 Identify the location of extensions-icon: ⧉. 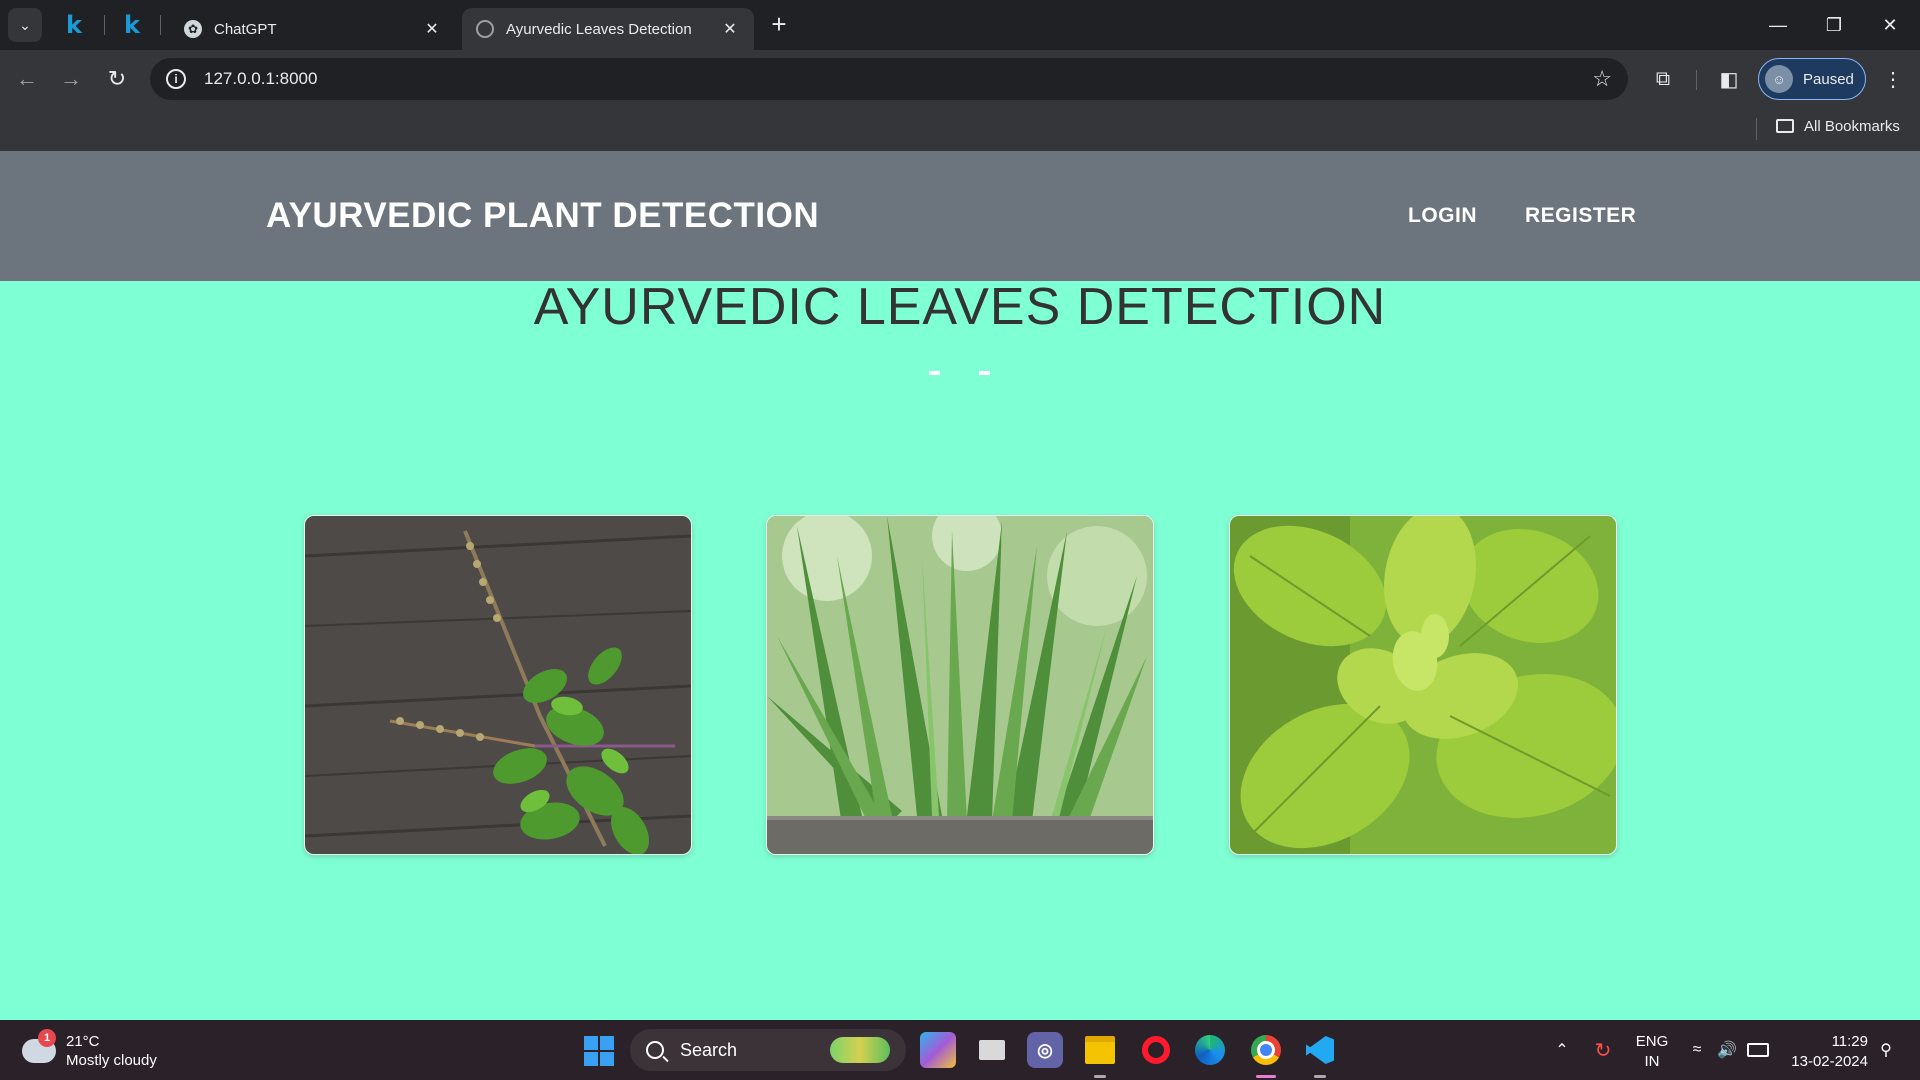
(1663, 79).